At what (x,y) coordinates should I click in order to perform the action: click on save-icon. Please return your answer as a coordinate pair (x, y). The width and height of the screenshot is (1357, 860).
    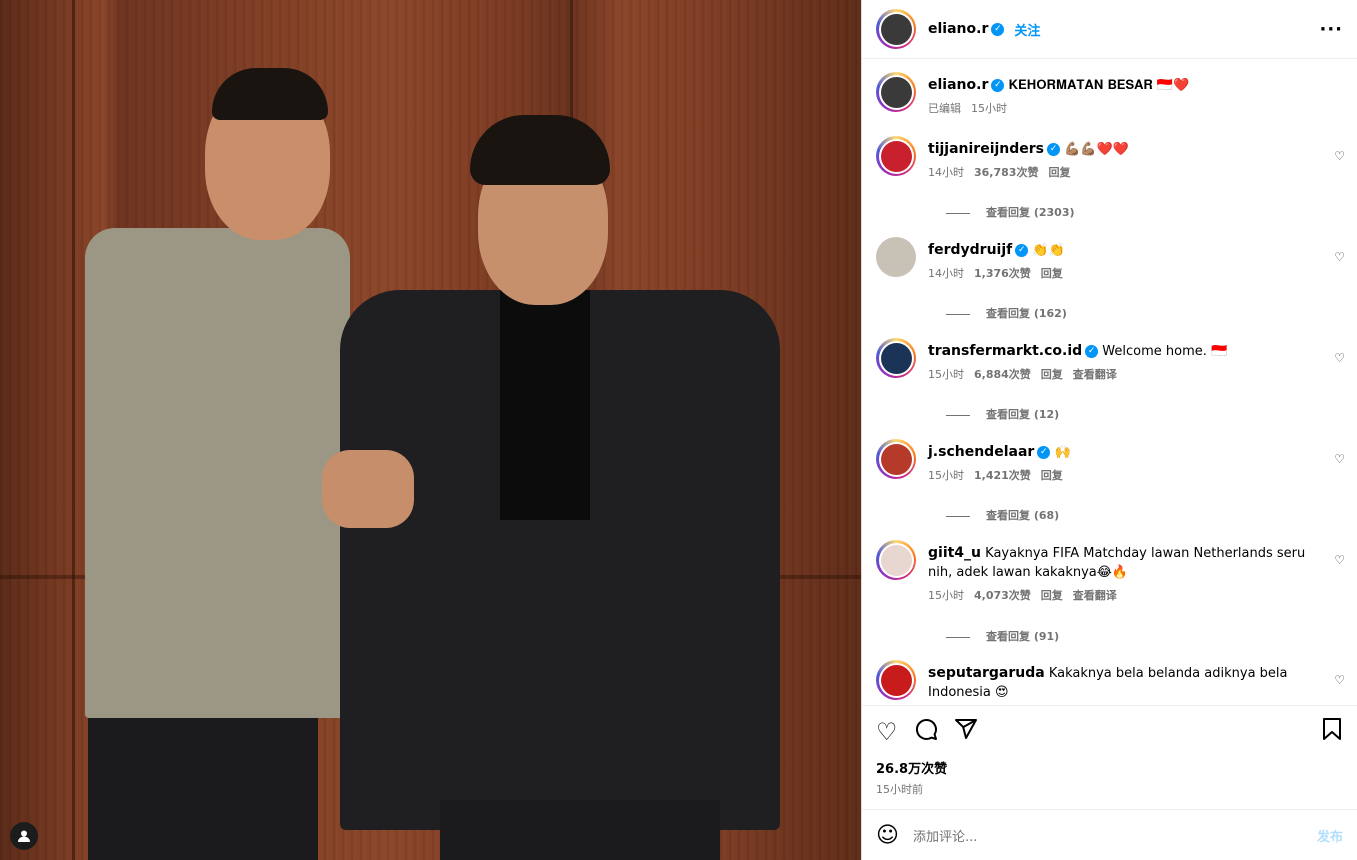
    Looking at the image, I should click on (1332, 732).